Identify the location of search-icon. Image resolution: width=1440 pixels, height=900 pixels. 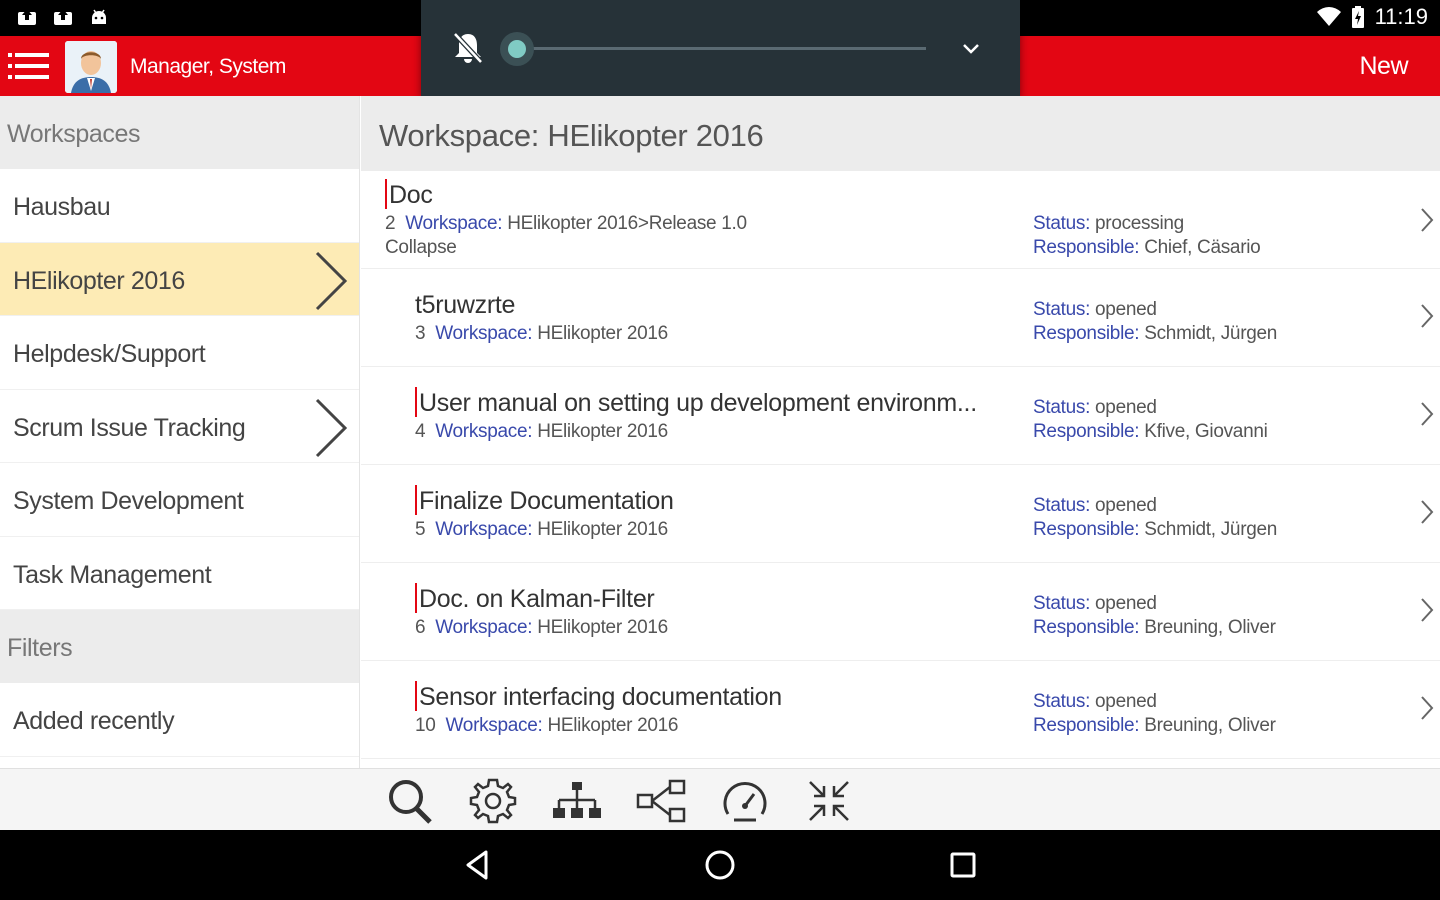
(409, 801).